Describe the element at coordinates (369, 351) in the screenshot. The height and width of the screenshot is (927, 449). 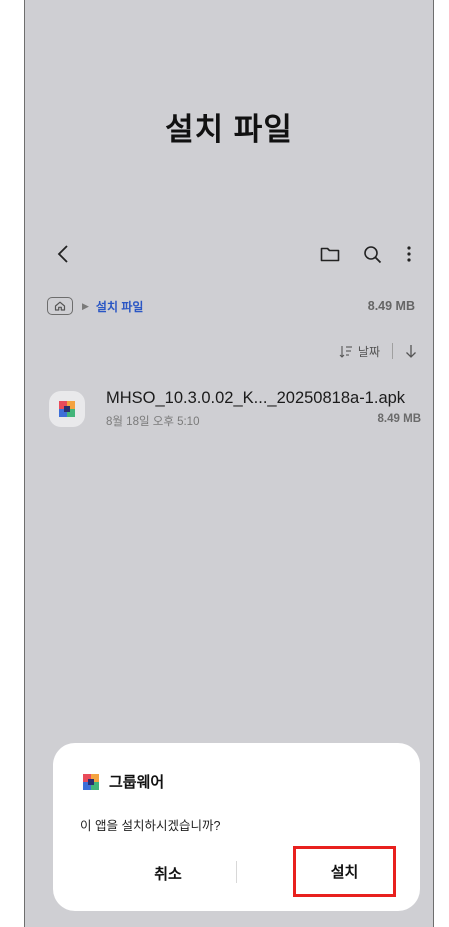
I see `sort-label: 날짜` at that location.